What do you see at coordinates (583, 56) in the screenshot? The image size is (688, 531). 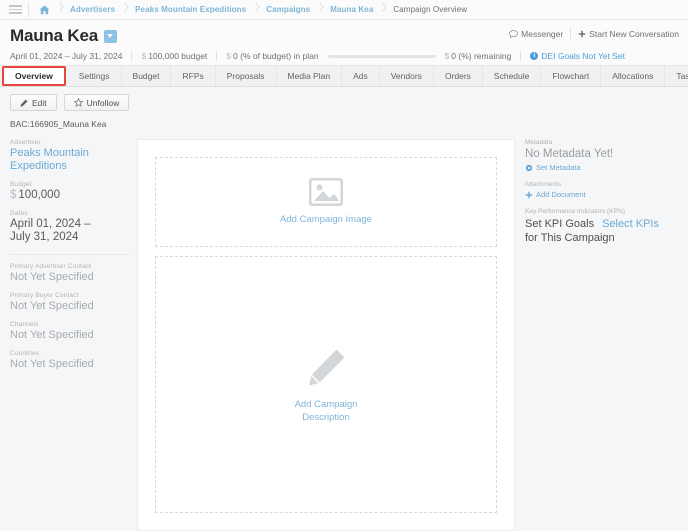 I see `dei-goals-label: DEI Goals Not Yet Set` at bounding box center [583, 56].